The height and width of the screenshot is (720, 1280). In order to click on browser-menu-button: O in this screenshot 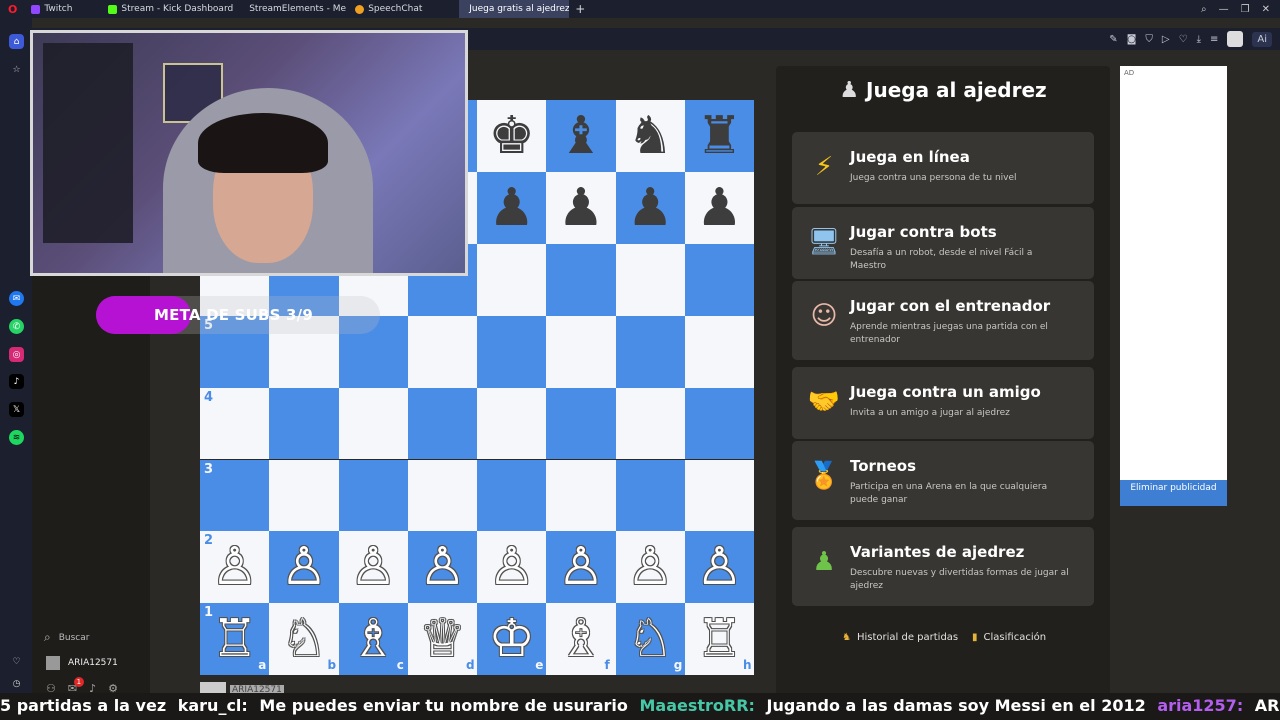, I will do `click(12, 9)`.